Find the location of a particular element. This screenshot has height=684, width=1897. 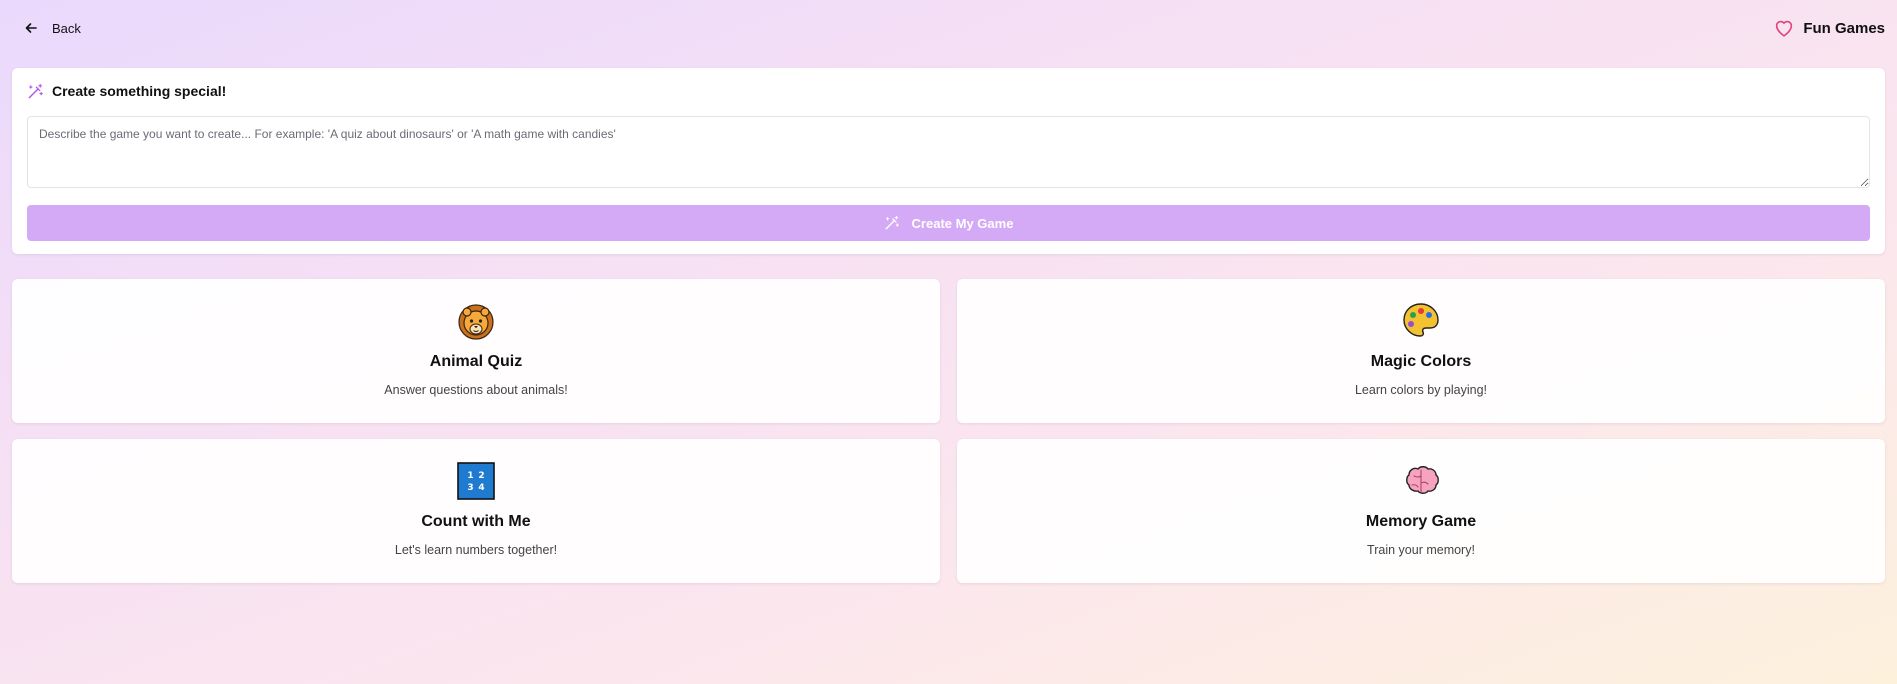

back-button: Back is located at coordinates (52, 28).